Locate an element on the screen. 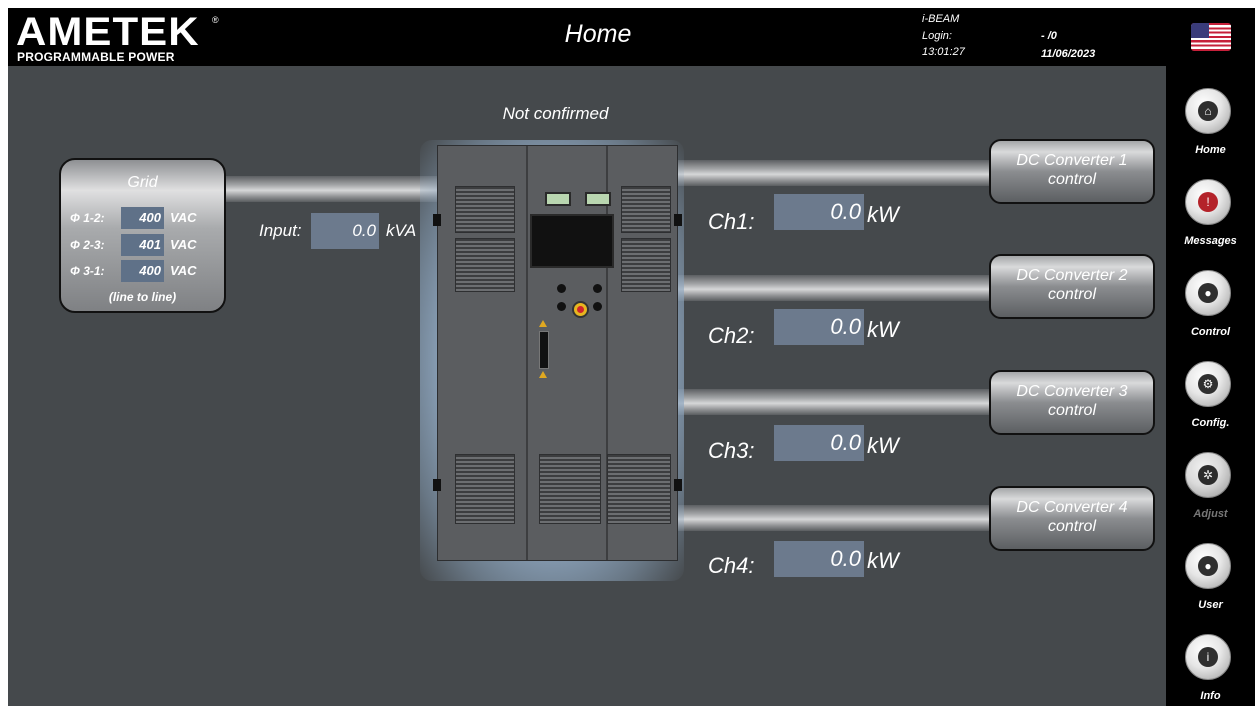 The image size is (1255, 706). cabinet-screen is located at coordinates (572, 241).